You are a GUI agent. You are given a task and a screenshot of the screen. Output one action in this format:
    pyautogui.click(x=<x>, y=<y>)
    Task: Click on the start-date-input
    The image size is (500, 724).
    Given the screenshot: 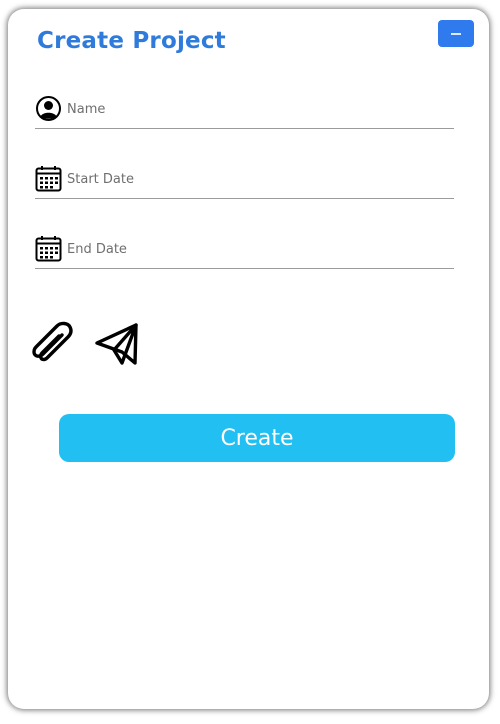 What is the action you would take?
    pyautogui.click(x=257, y=179)
    